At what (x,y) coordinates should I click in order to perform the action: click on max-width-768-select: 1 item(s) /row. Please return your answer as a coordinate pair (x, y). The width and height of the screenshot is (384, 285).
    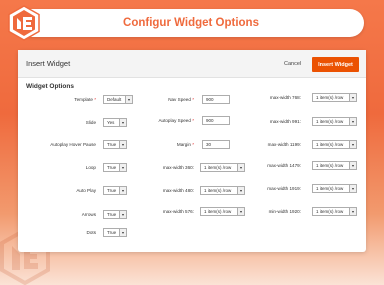
    Looking at the image, I should click on (334, 97).